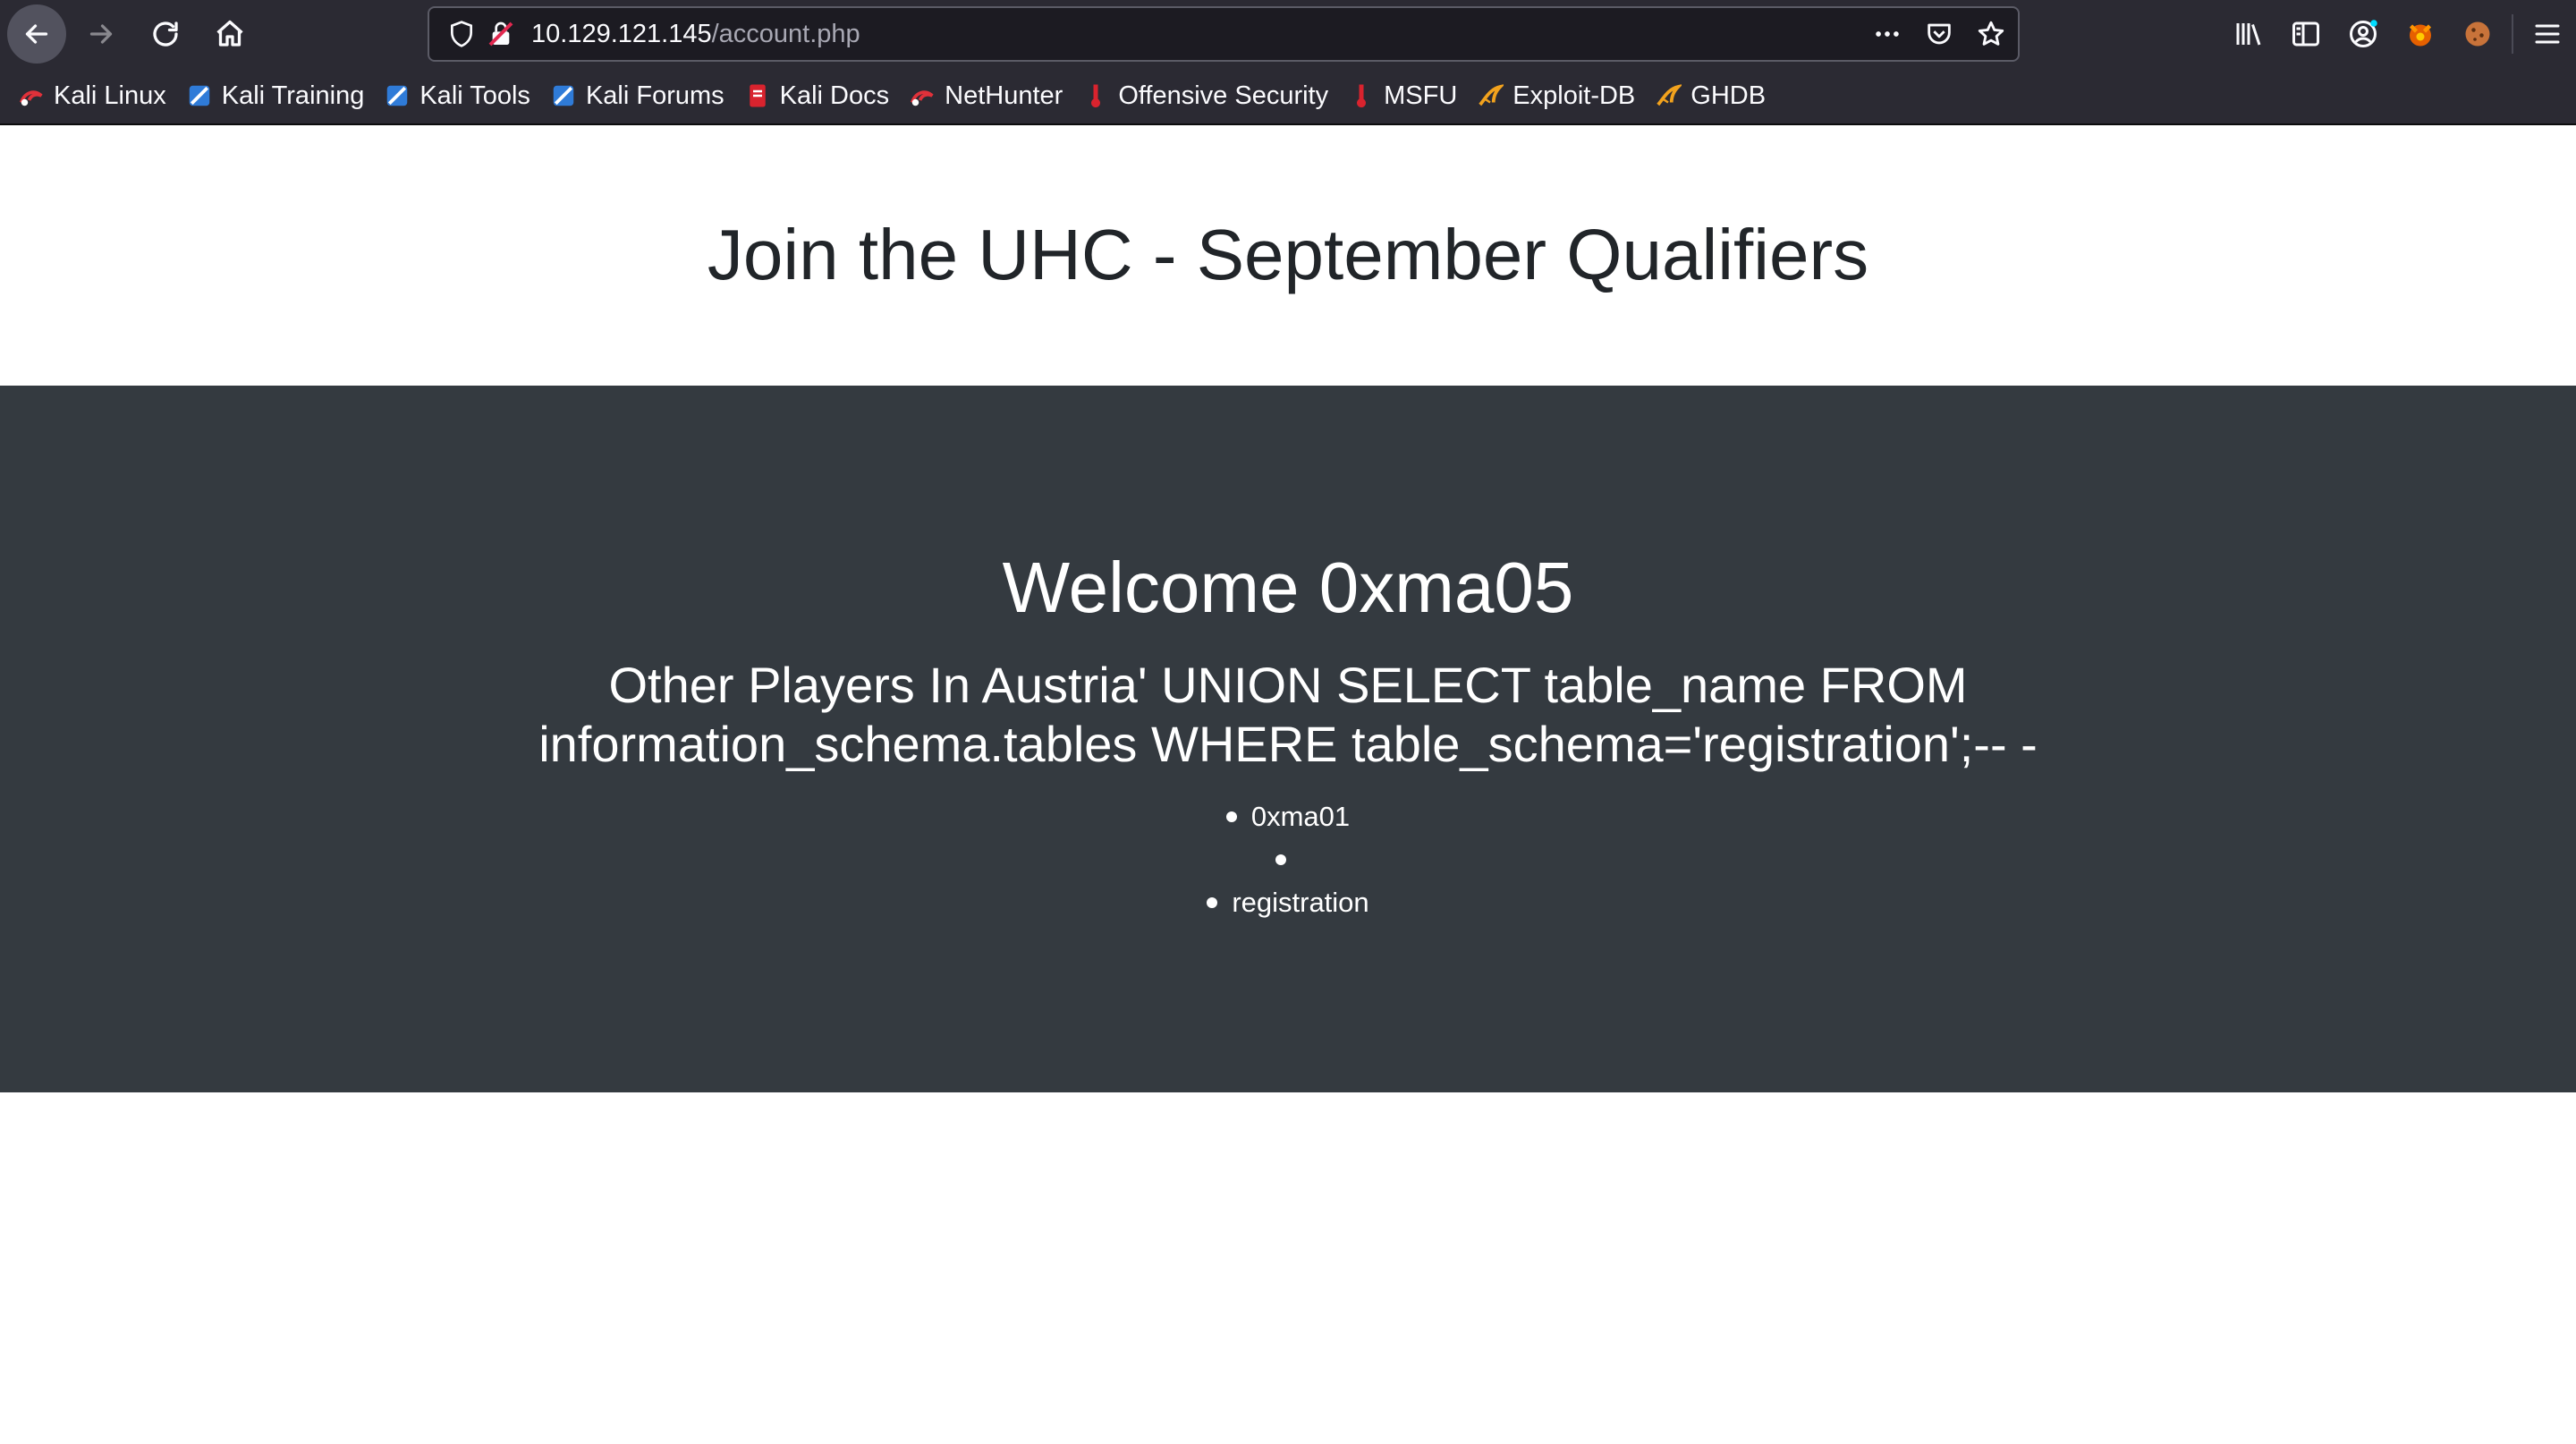 This screenshot has width=2576, height=1444. I want to click on back-button, so click(36, 34).